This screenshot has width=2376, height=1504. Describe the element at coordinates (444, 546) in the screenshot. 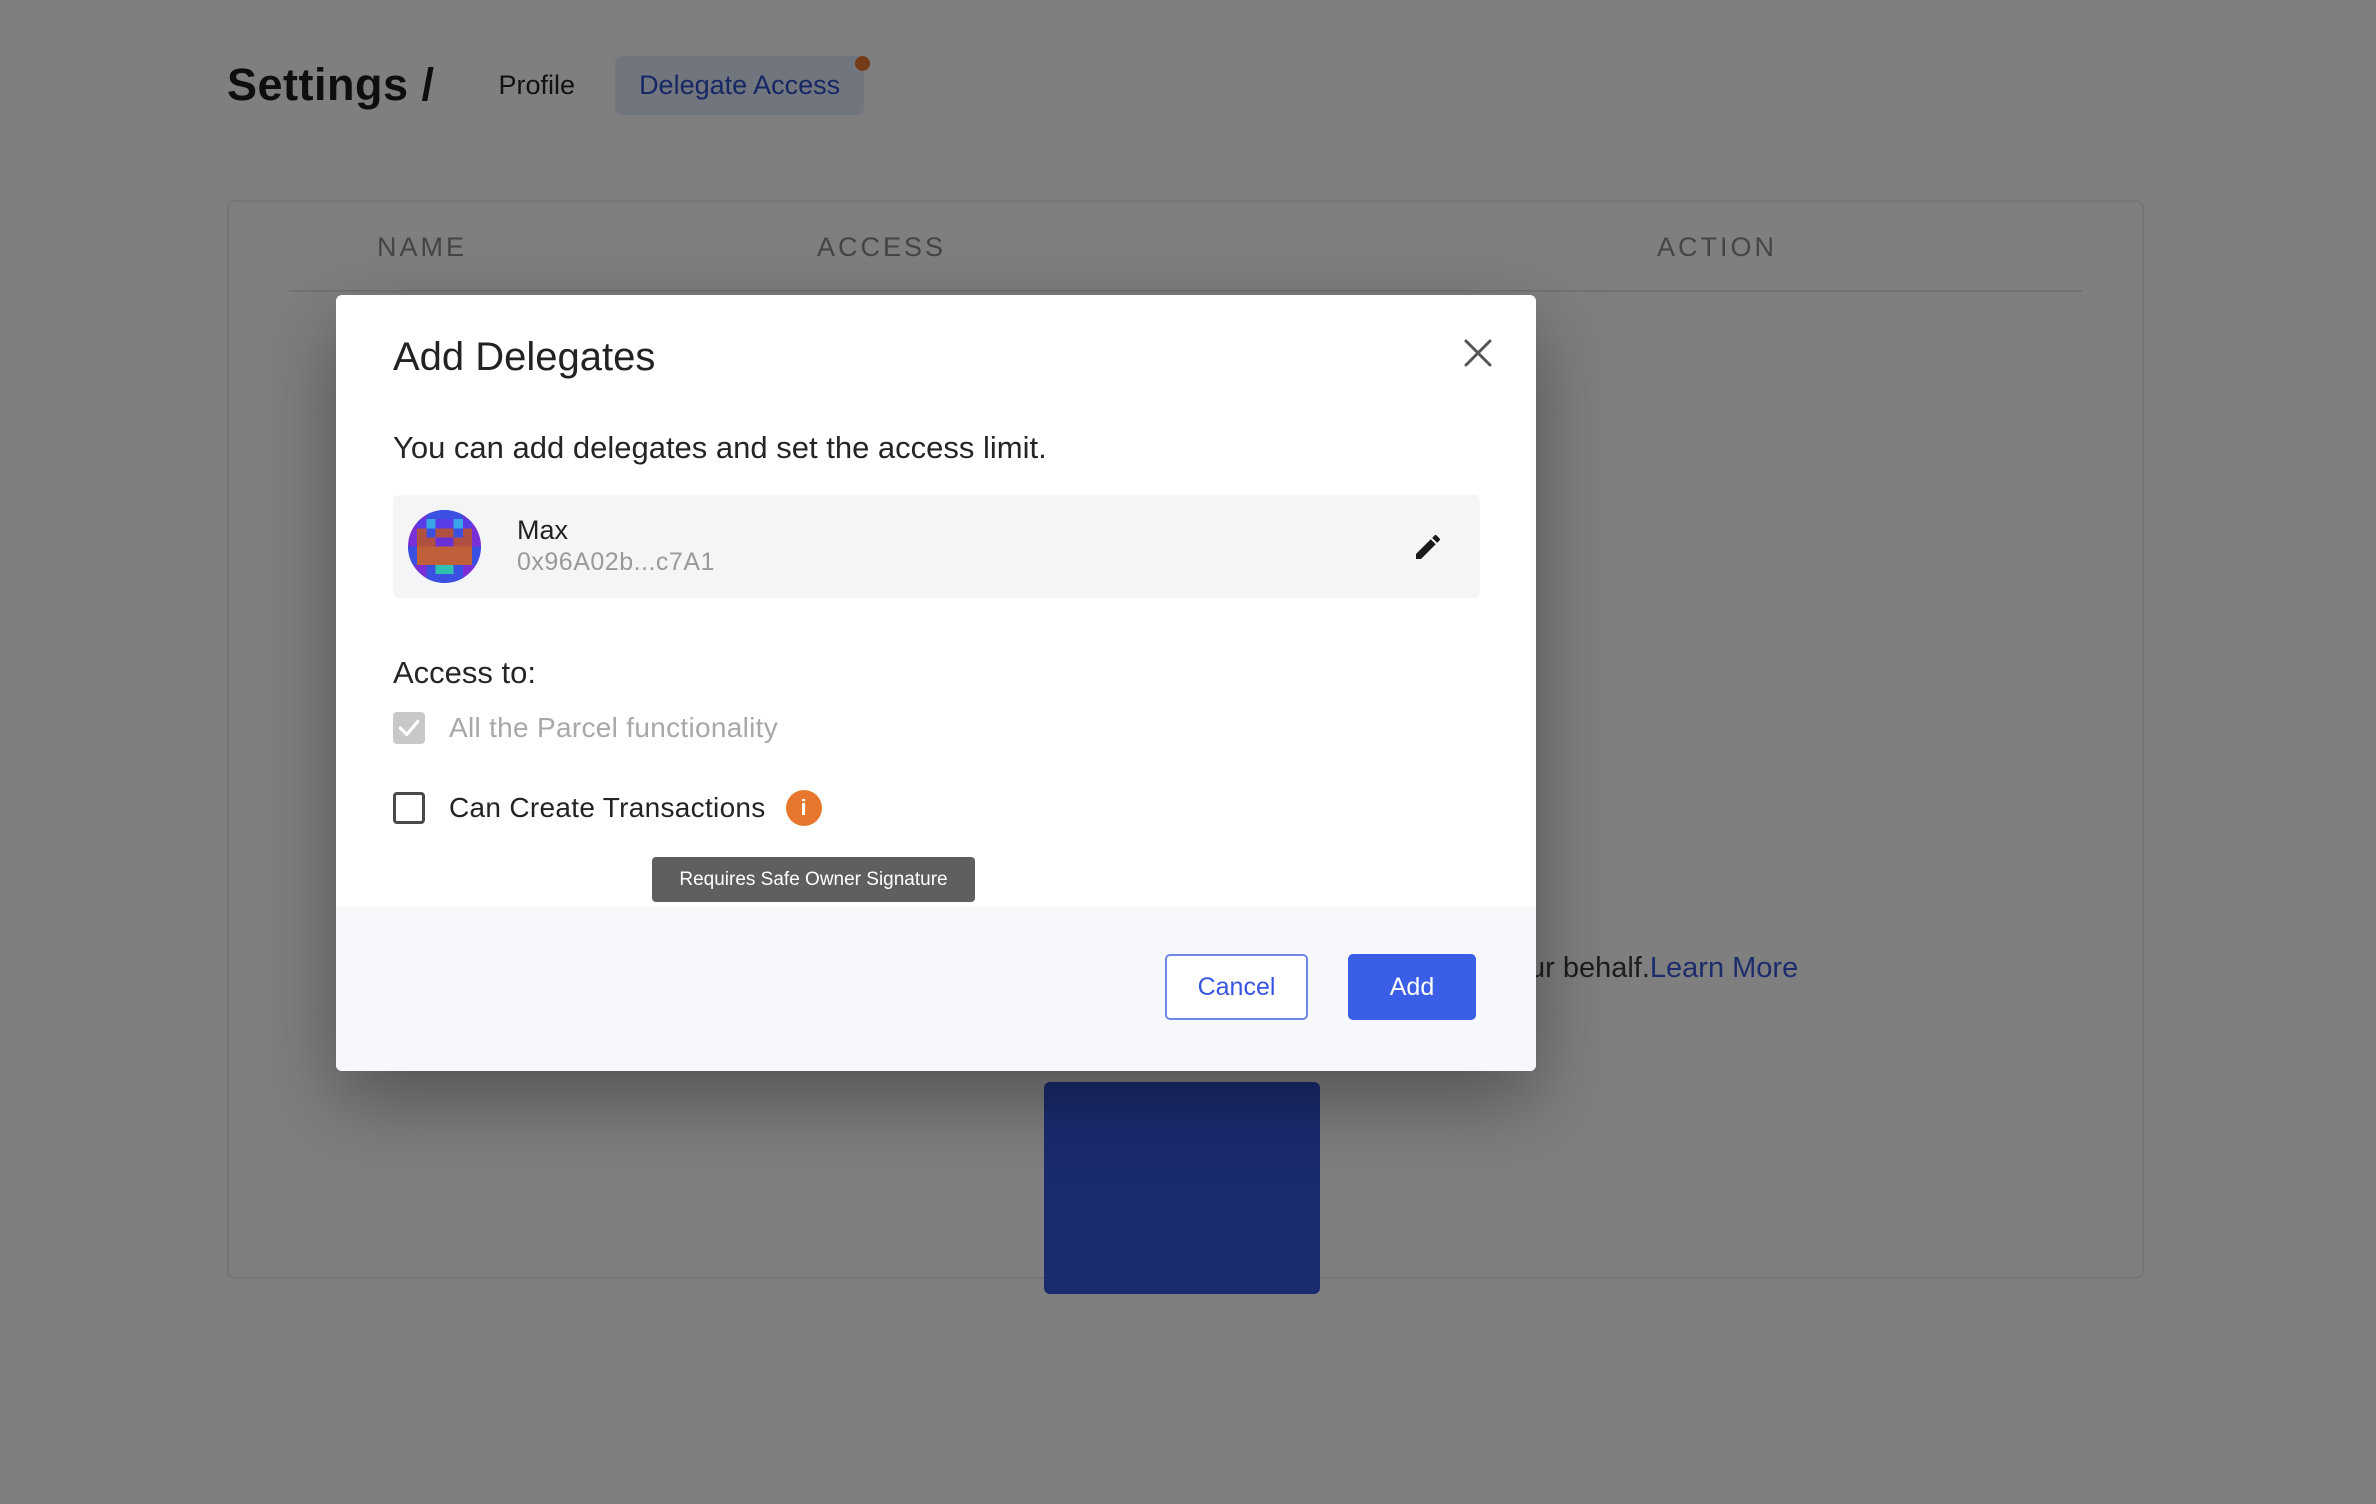

I see `avatar` at that location.